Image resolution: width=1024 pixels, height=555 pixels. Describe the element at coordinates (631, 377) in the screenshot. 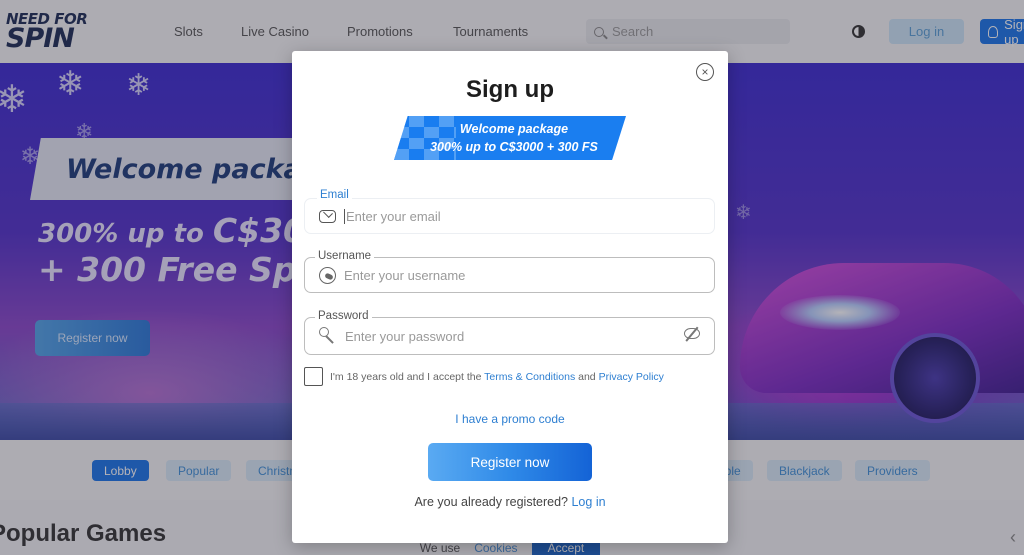

I see `privacy-policy-link: Privacy Policy` at that location.